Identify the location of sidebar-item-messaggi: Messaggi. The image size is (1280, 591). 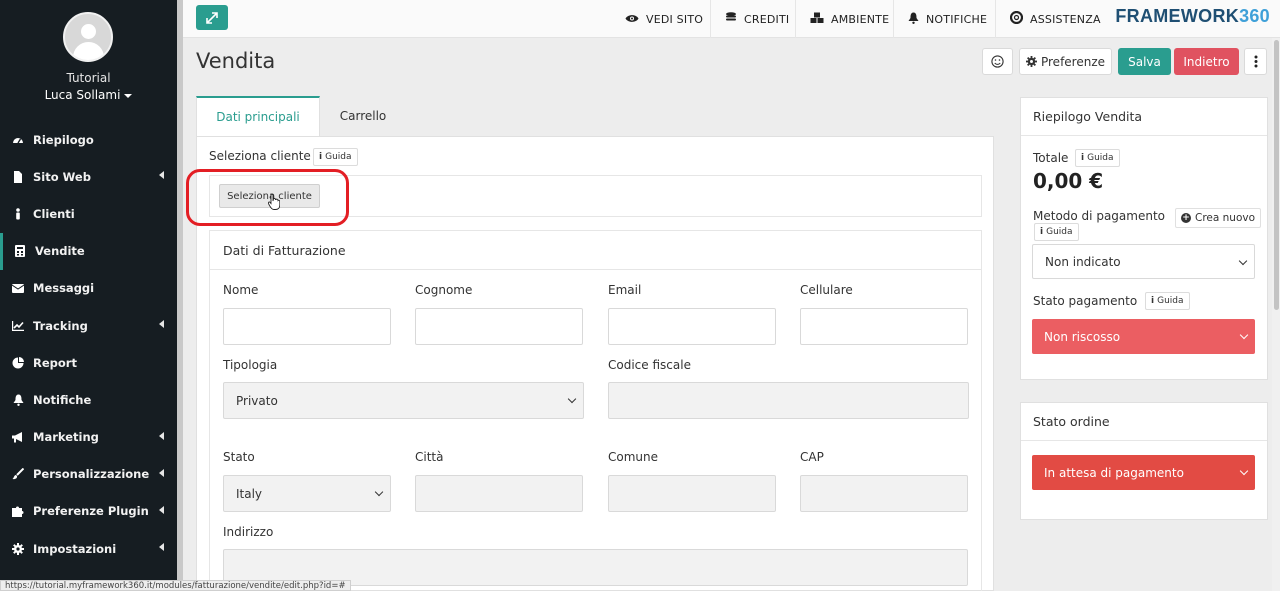
(88, 288).